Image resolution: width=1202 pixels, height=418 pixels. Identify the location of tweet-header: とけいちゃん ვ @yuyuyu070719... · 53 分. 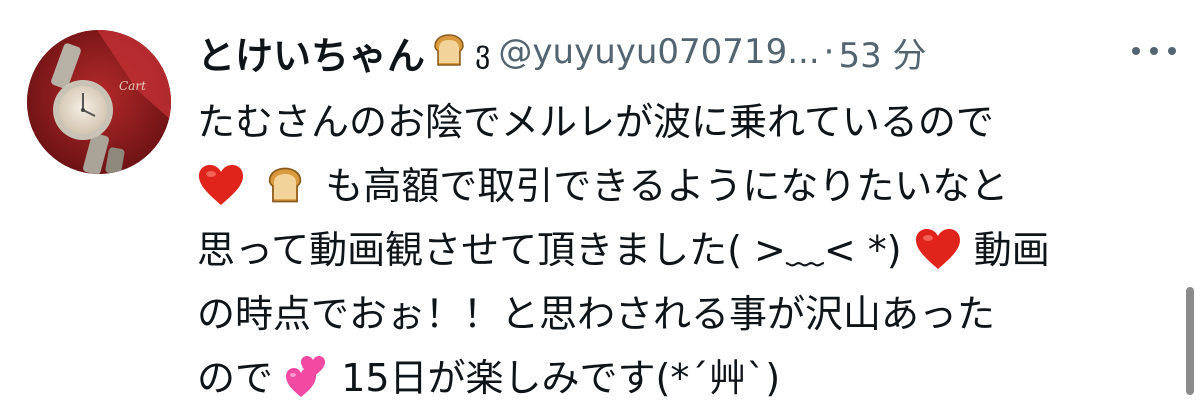
(562, 52).